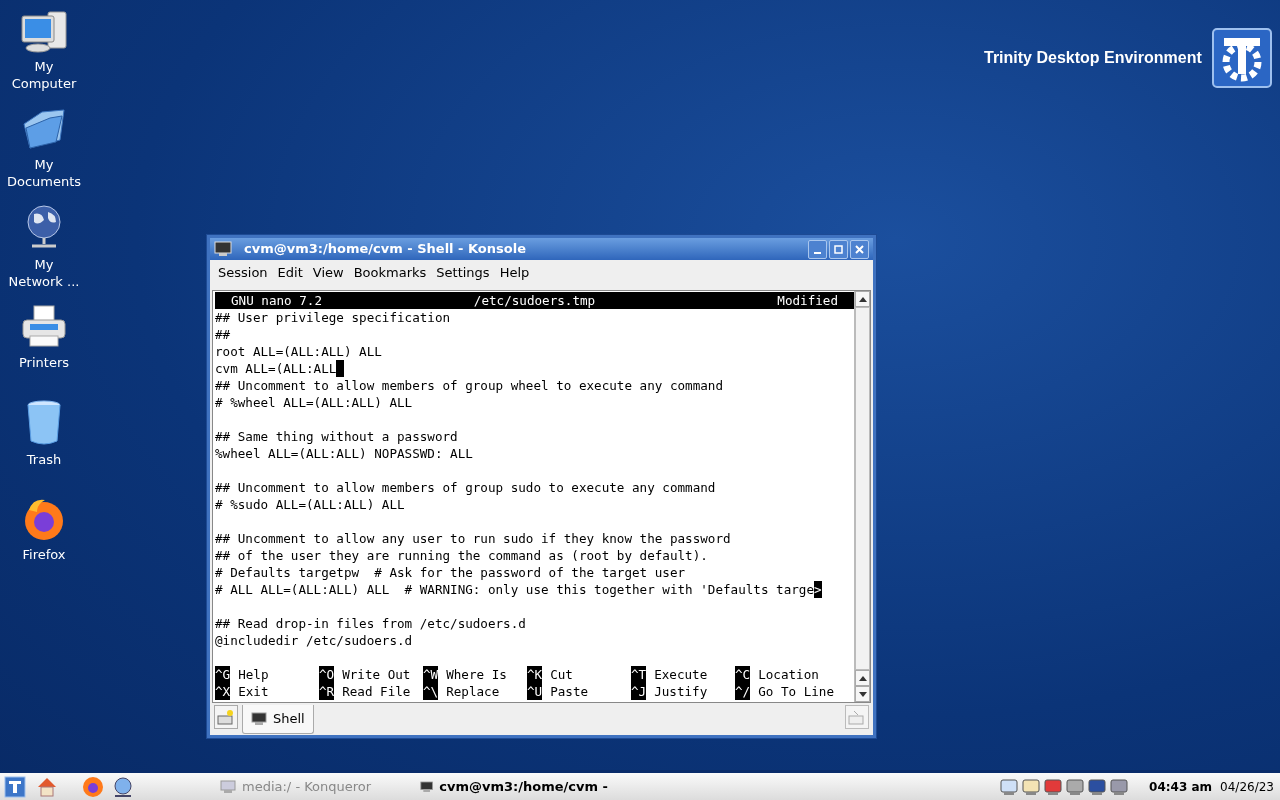 This screenshot has width=1280, height=800. Describe the element at coordinates (514, 589) in the screenshot. I see `code-line: # ALL ALL=(ALL:ALL) ALL # WARNING: only use this together with 'Defaults targe` at that location.